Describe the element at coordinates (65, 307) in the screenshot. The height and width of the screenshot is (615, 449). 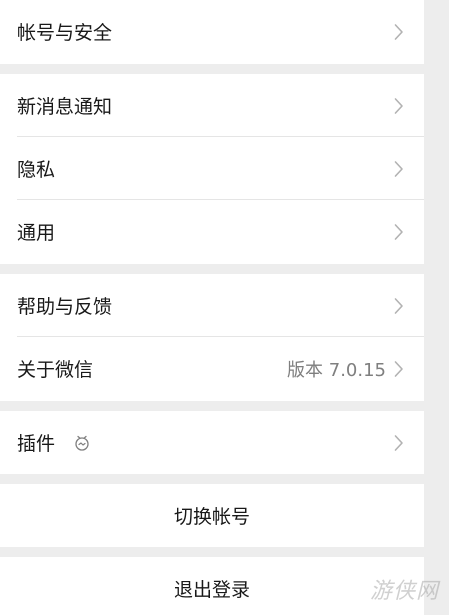
I see `help-feedback-label: 帮助与反馈` at that location.